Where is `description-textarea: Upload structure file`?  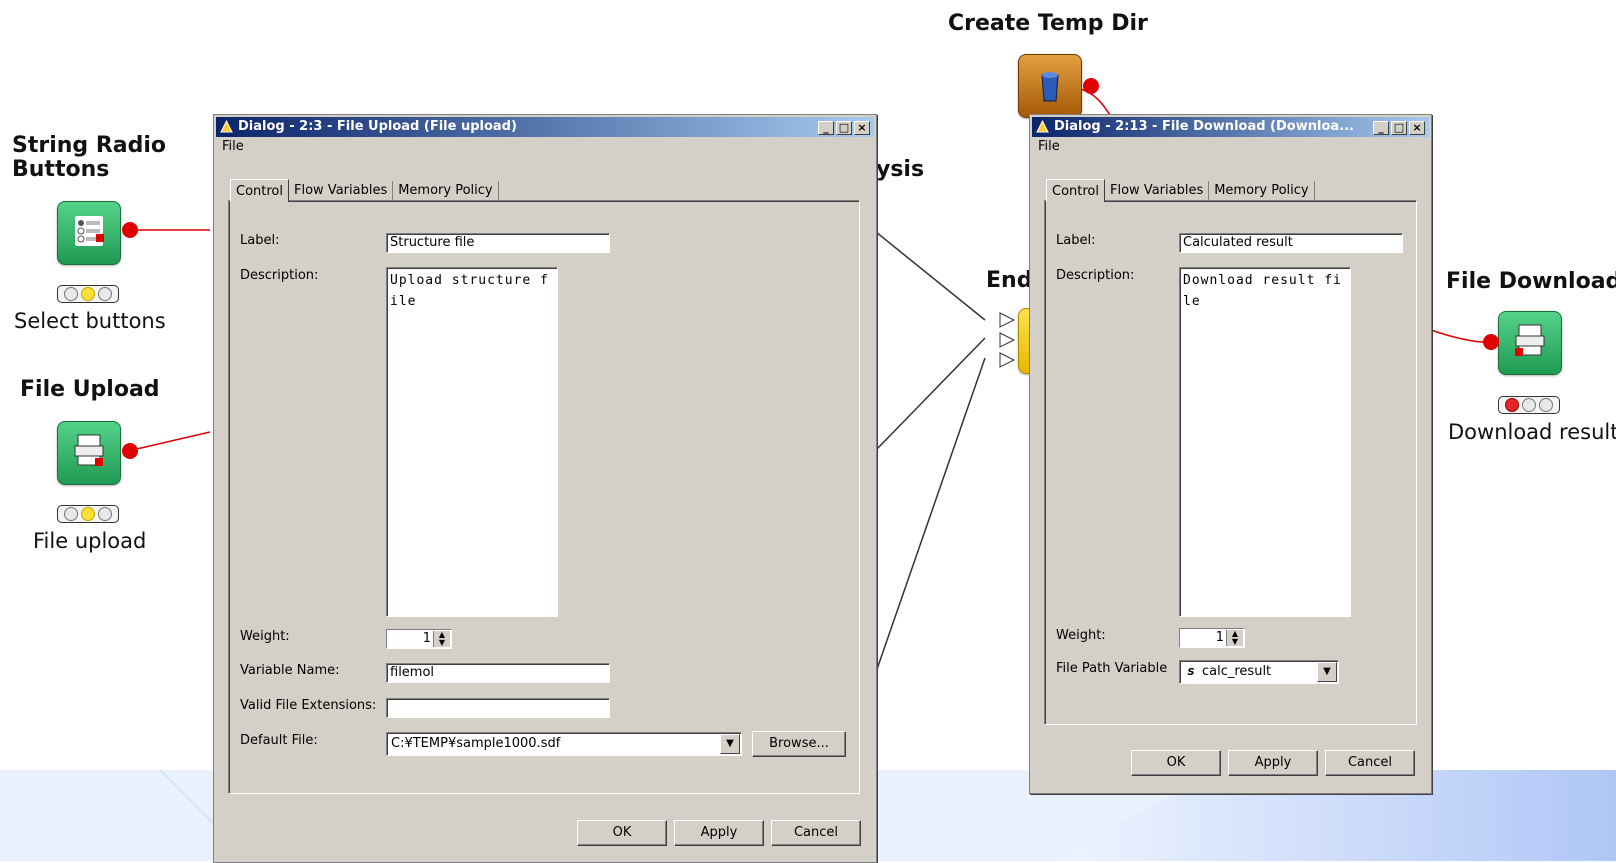
description-textarea: Upload structure file is located at coordinates (472, 442).